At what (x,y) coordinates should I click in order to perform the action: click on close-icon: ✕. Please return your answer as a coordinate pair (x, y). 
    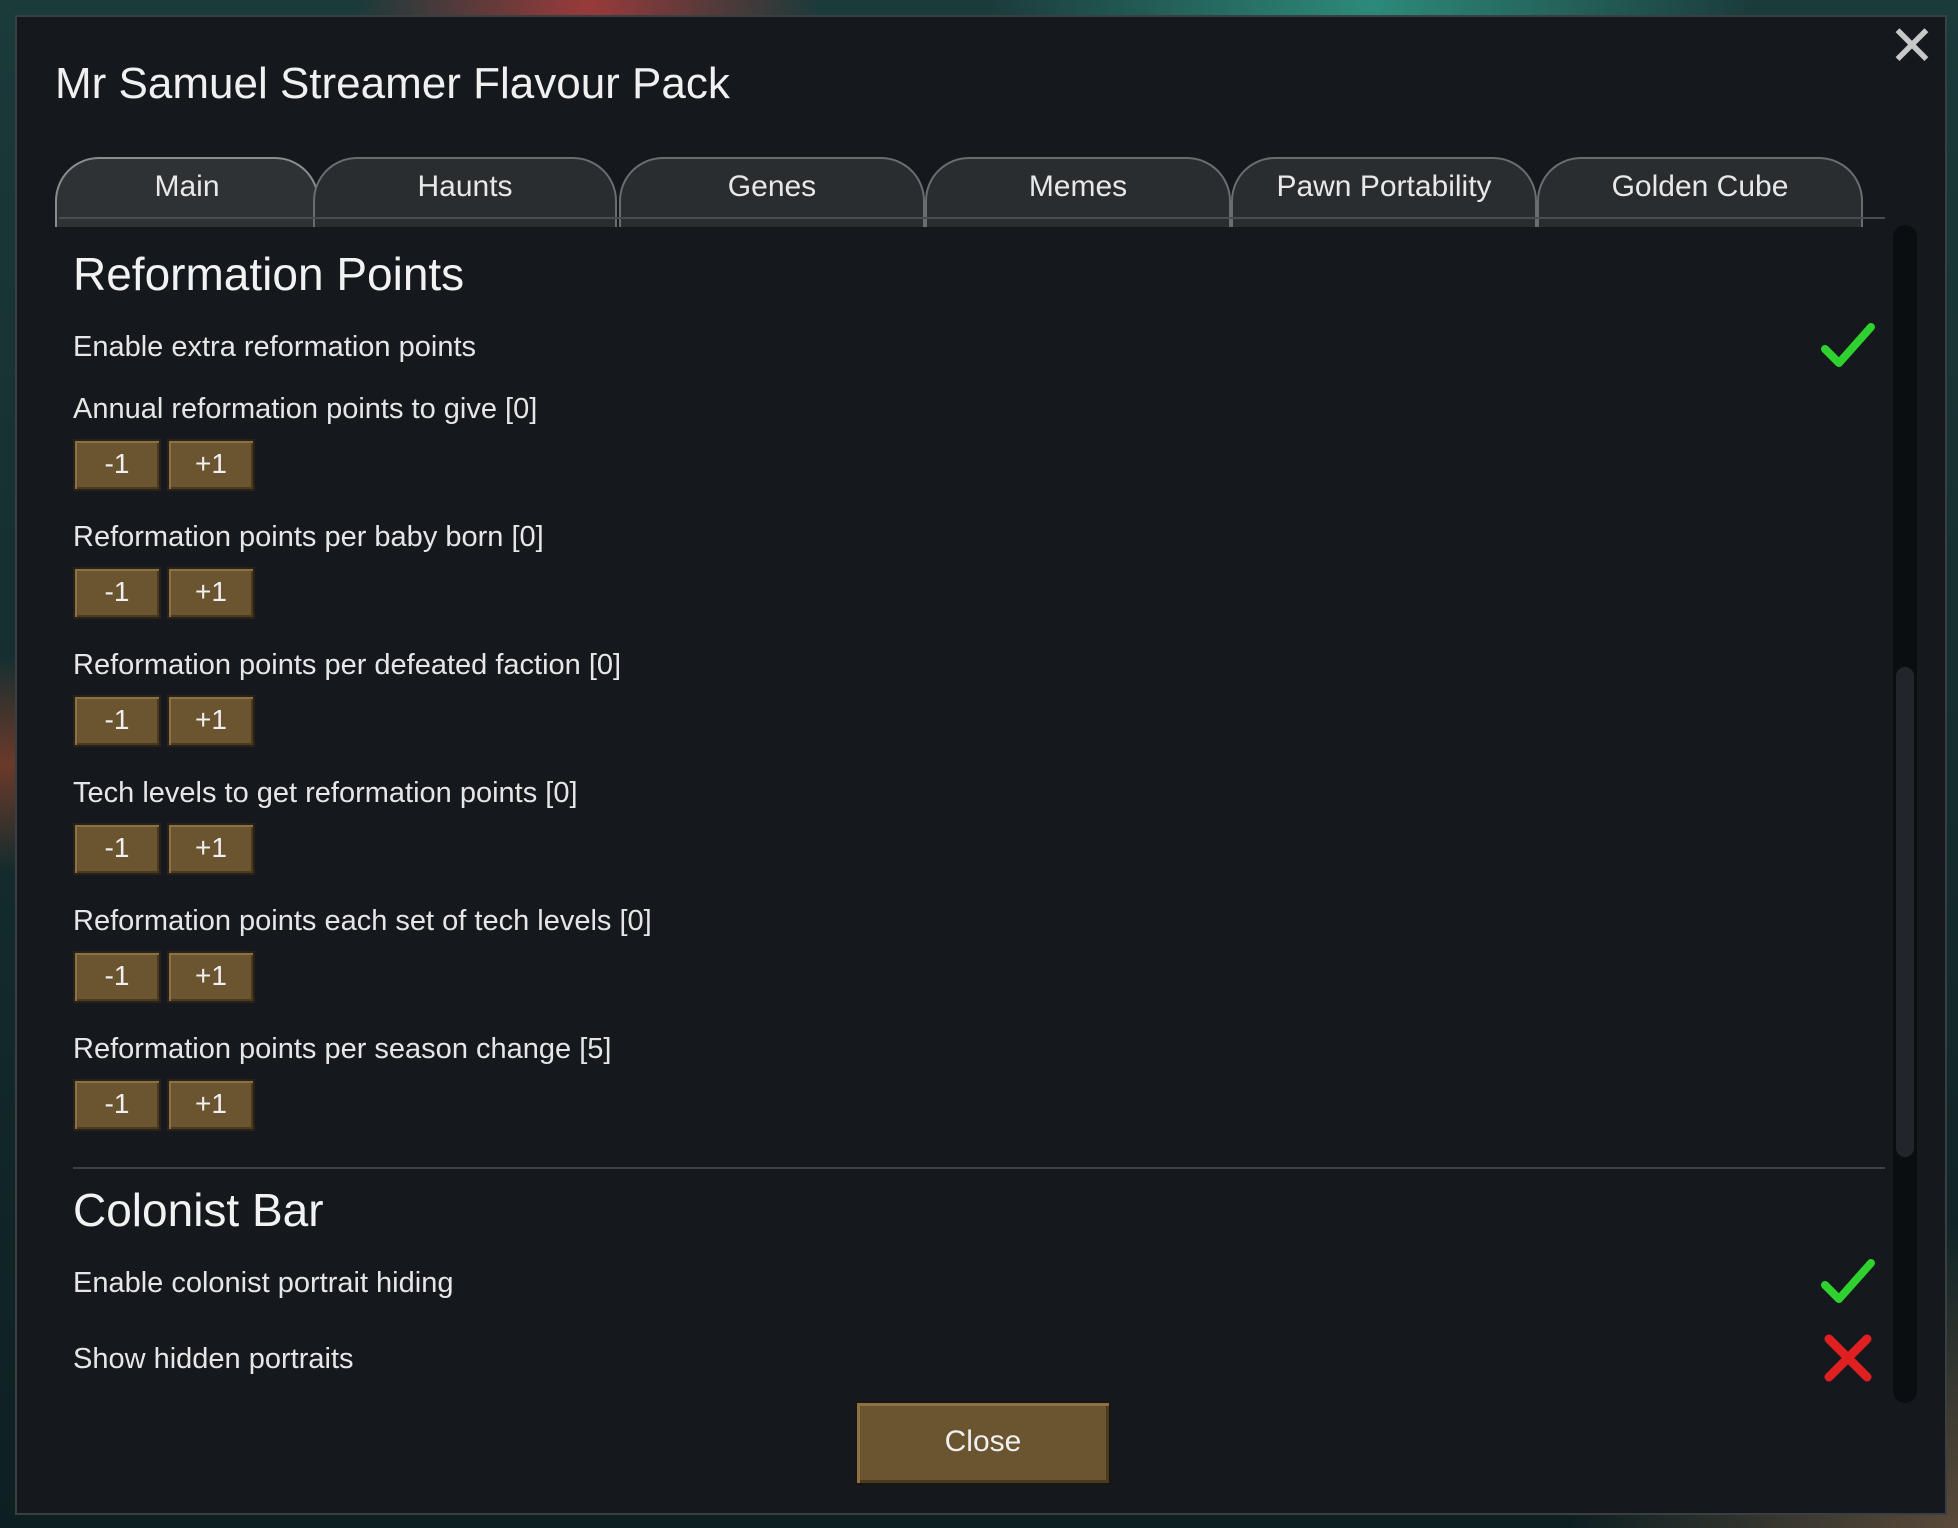
    Looking at the image, I should click on (1912, 46).